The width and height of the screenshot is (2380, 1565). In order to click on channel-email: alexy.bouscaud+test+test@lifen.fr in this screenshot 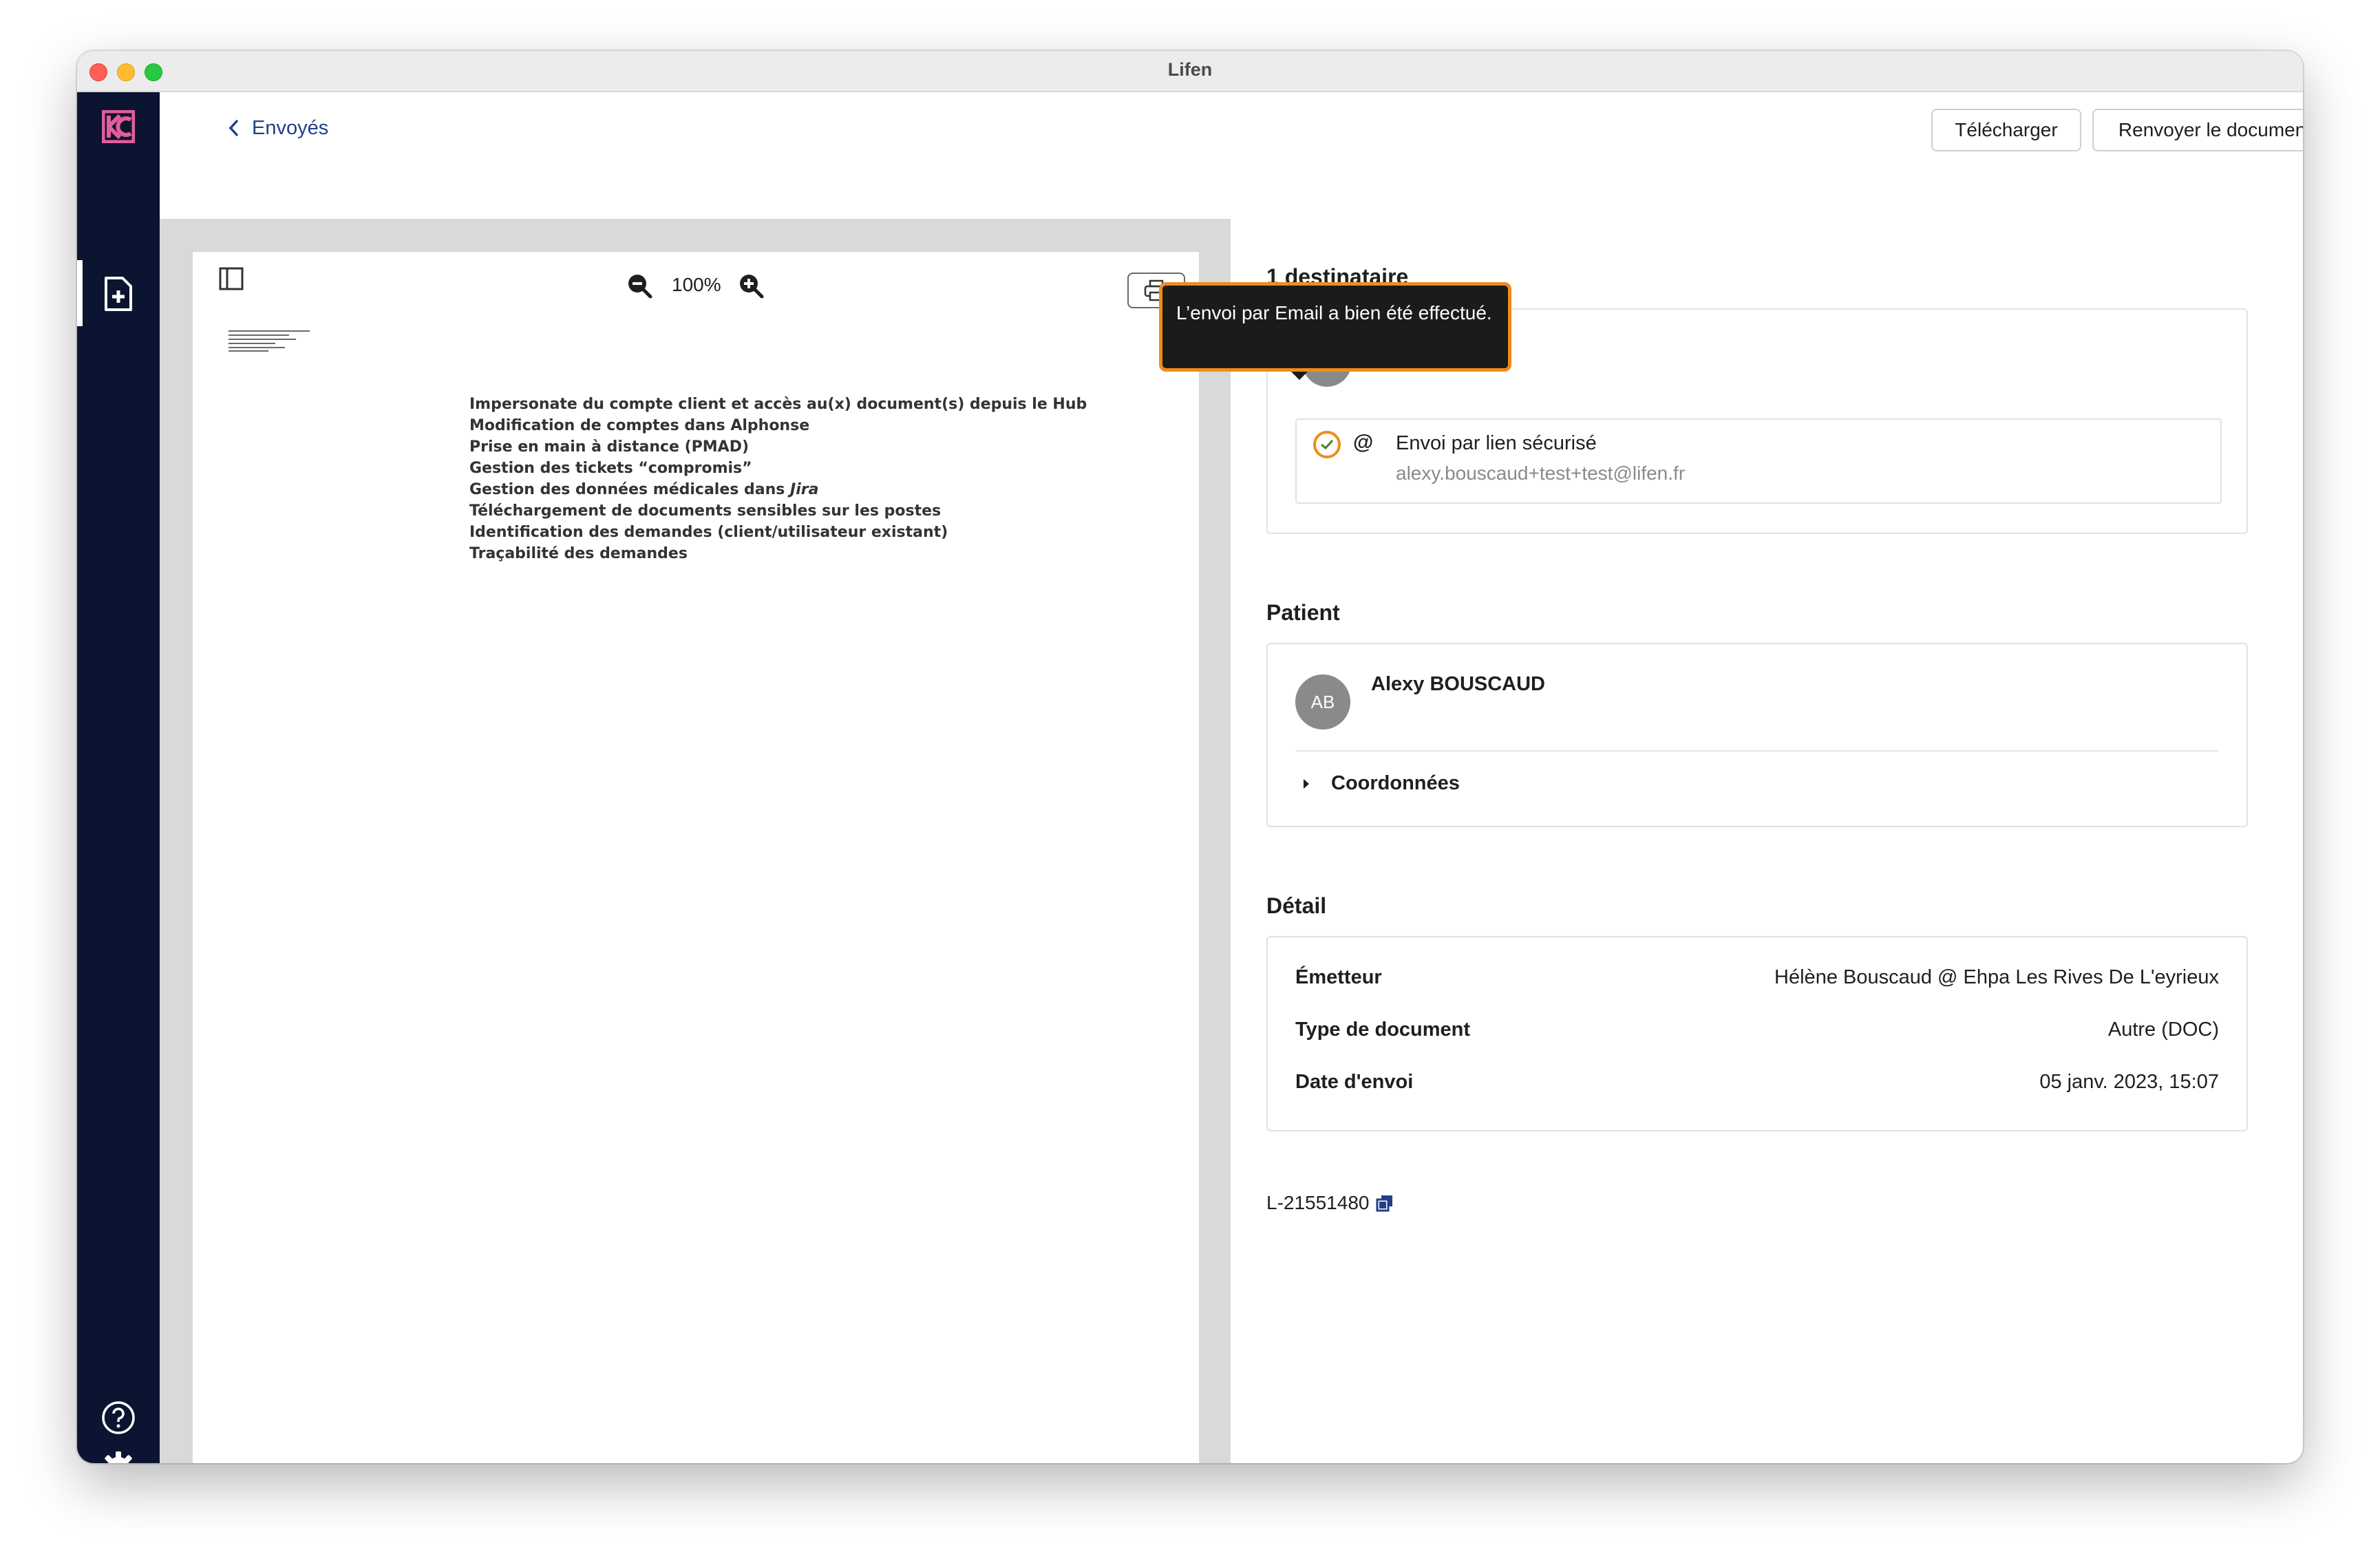, I will do `click(1541, 473)`.